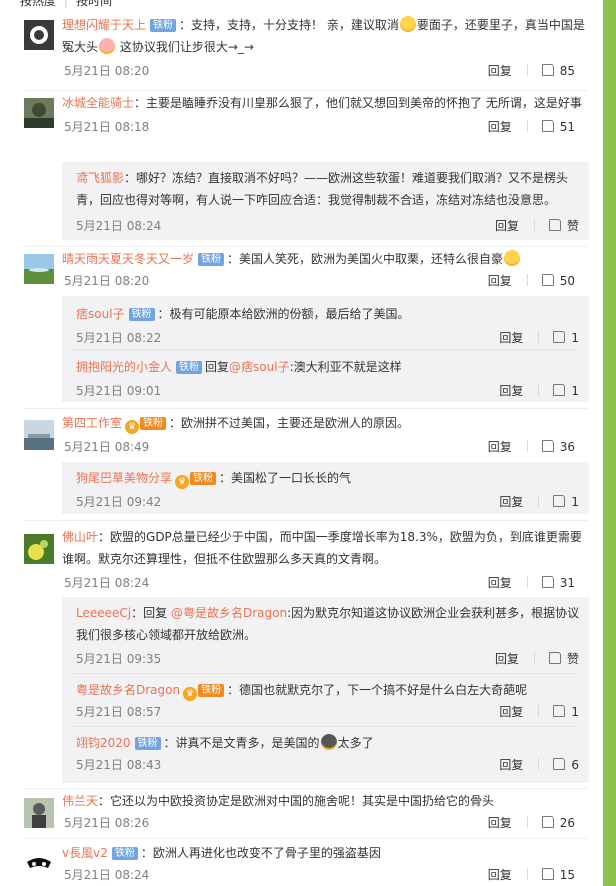 This screenshot has height=886, width=616. What do you see at coordinates (100, 314) in the screenshot?
I see `reply-username: 痞soul子` at bounding box center [100, 314].